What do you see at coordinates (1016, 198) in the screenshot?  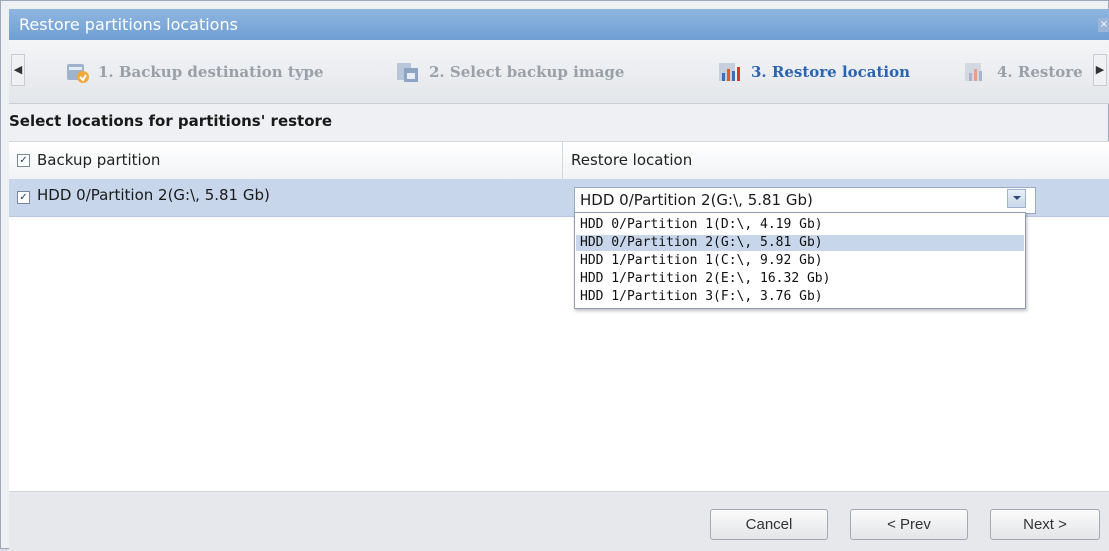 I see `chevron-down-icon` at bounding box center [1016, 198].